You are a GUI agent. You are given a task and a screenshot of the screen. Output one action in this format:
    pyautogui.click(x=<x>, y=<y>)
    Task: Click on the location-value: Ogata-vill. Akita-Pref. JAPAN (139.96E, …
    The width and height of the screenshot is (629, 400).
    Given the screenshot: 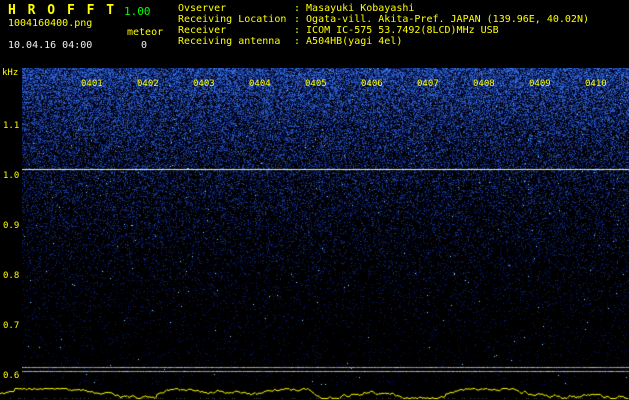 What is the action you would take?
    pyautogui.click(x=447, y=19)
    